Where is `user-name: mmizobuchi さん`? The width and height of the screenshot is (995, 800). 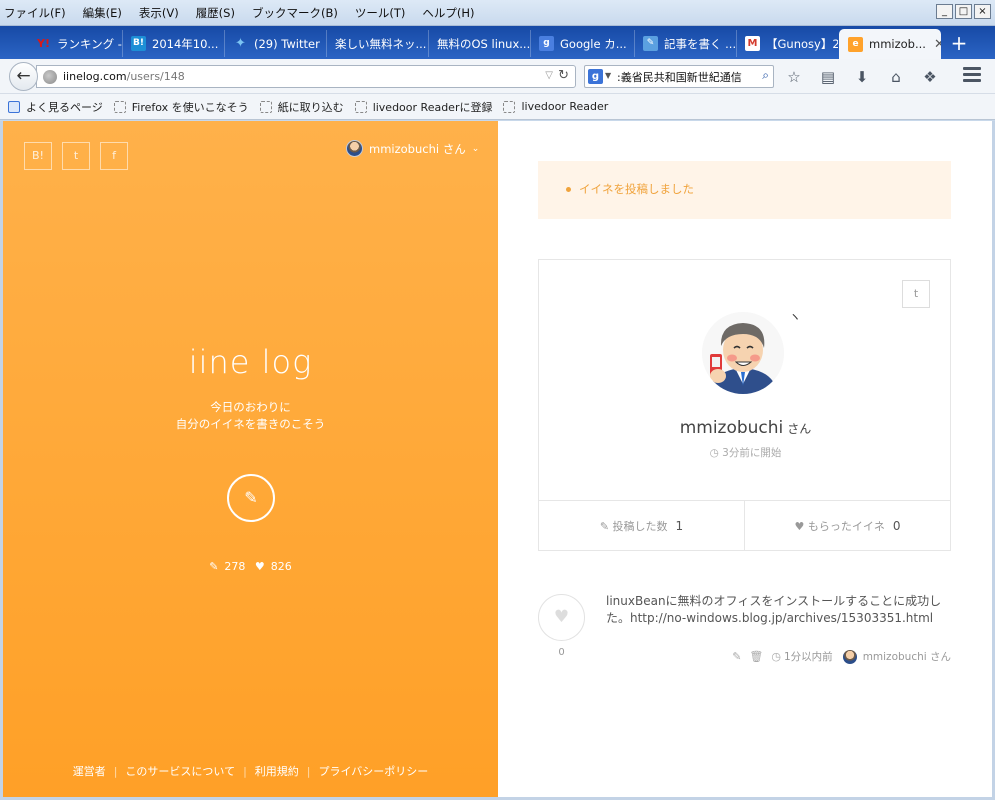 user-name: mmizobuchi さん is located at coordinates (417, 148).